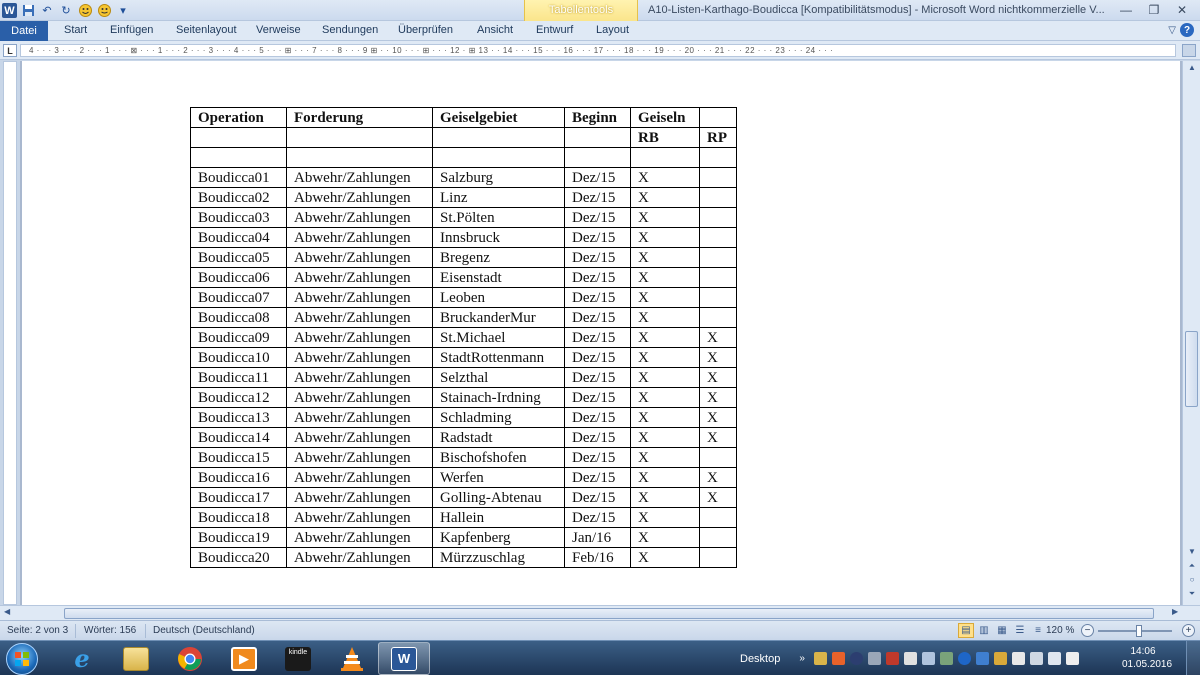  Describe the element at coordinates (1154, 10) in the screenshot. I see `restore-button: ❐` at that location.